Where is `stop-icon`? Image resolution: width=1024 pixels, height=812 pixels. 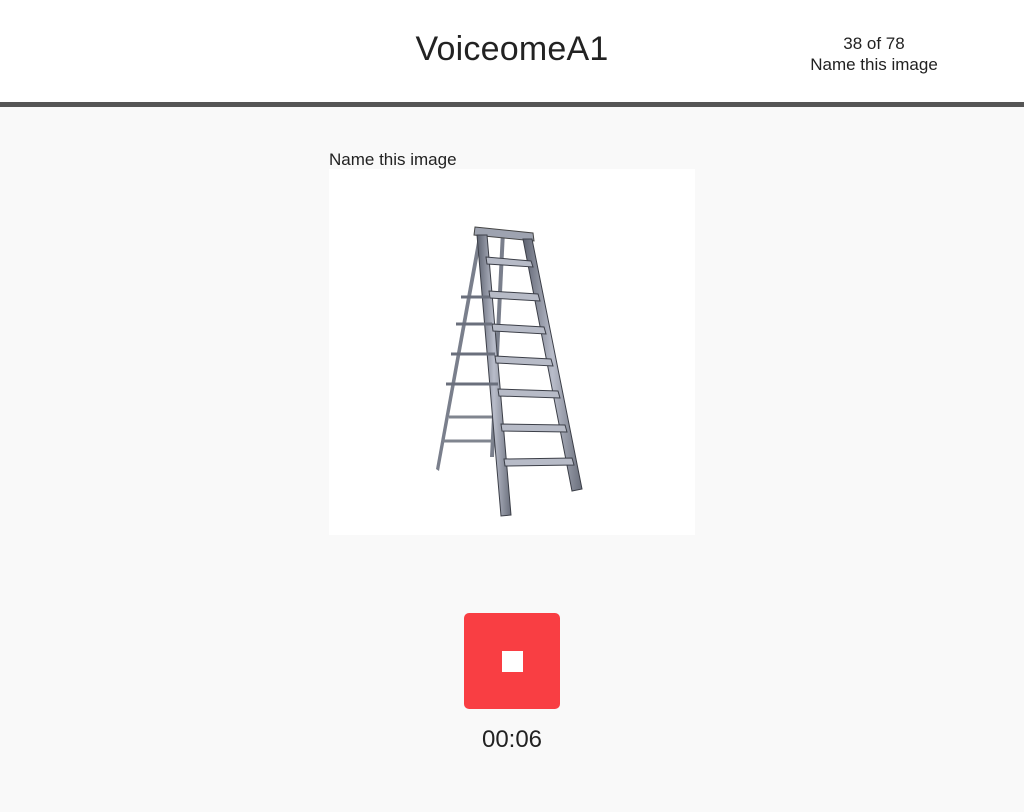 stop-icon is located at coordinates (512, 661).